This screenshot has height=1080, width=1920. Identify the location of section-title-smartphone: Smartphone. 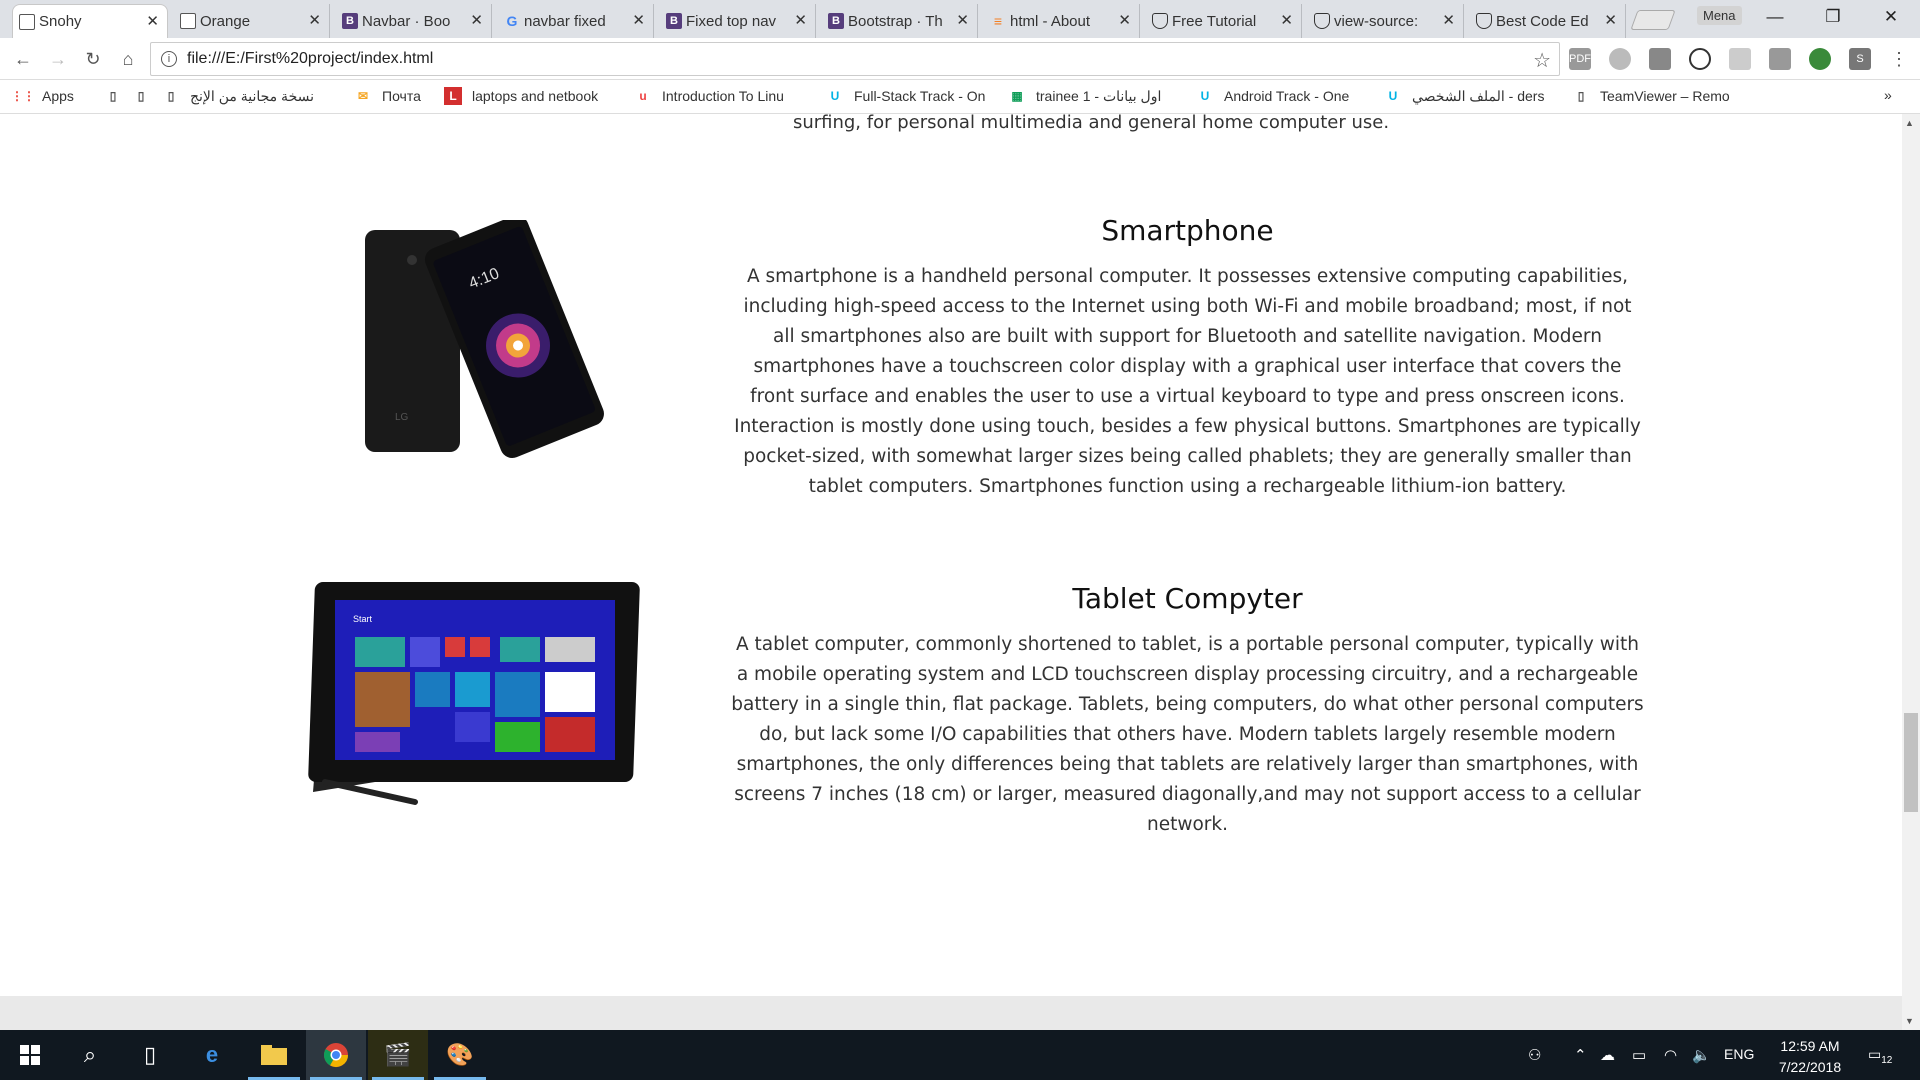
(1187, 230).